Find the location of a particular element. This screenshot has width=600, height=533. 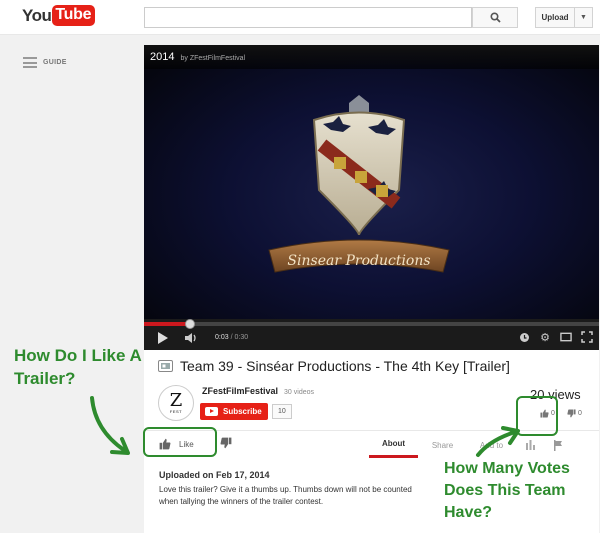

guide-button: GUIDE is located at coordinates (45, 62).